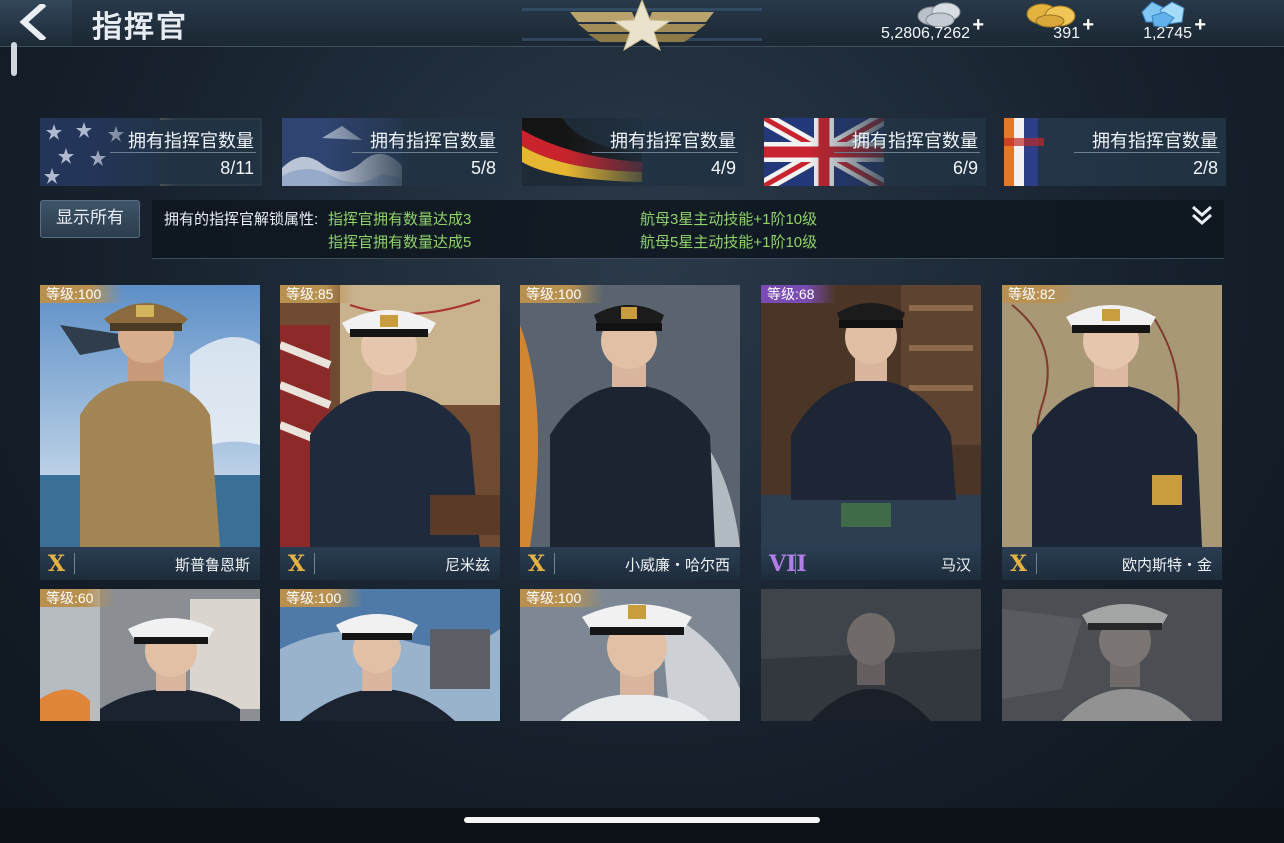  I want to click on rank-emblem-icon, so click(642, 26).